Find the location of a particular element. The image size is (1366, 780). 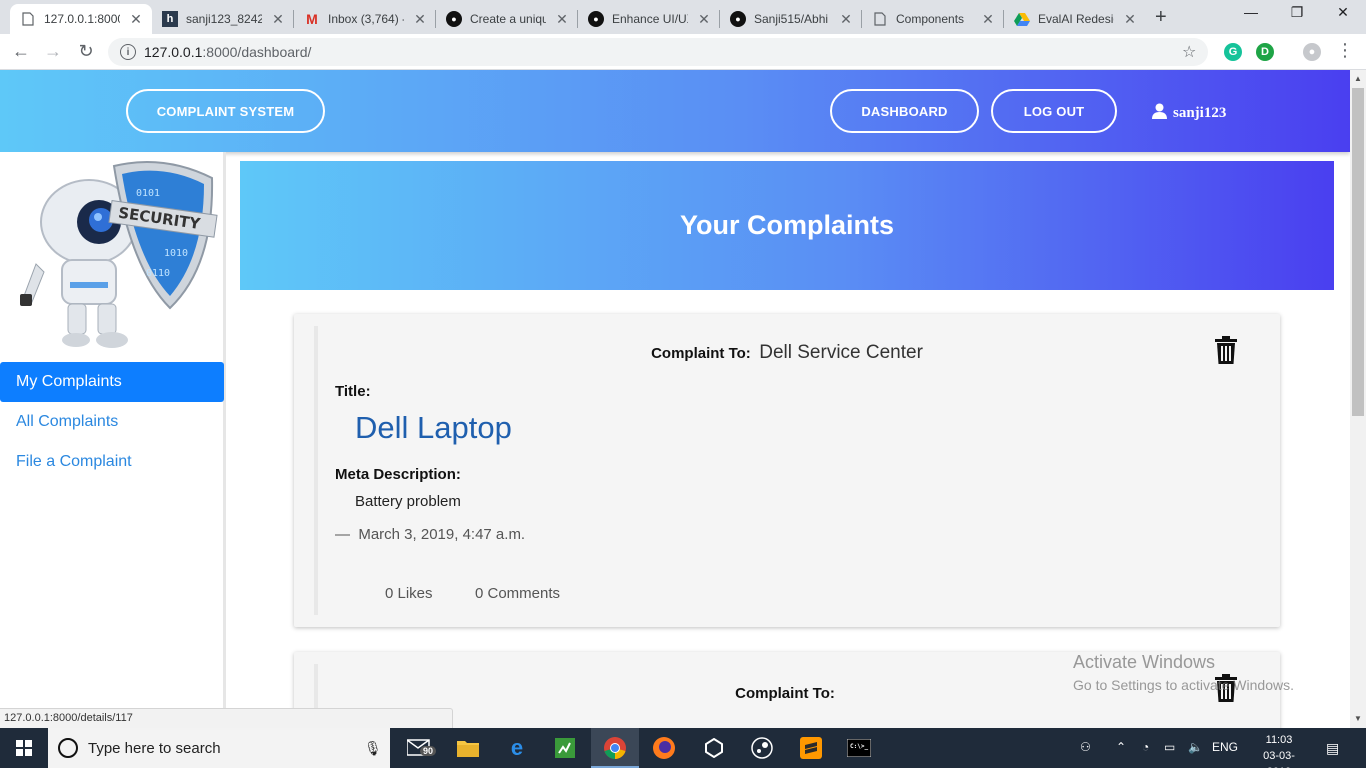

tab-hackerrank: h sanji123_8242 ✕ is located at coordinates (223, 19).